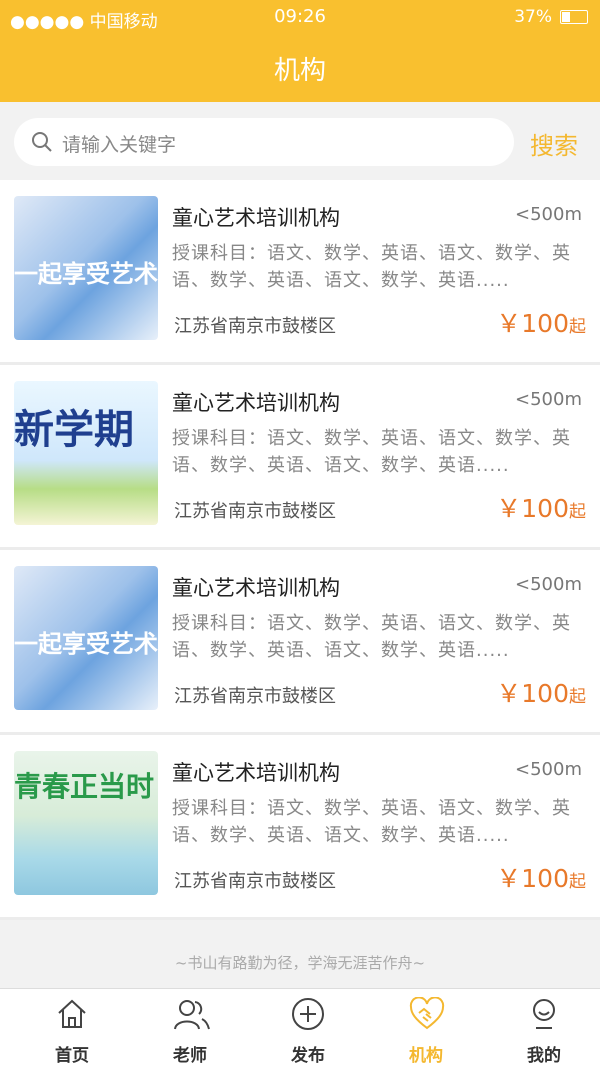 This screenshot has width=600, height=1068. I want to click on clock: 09:26, so click(300, 16).